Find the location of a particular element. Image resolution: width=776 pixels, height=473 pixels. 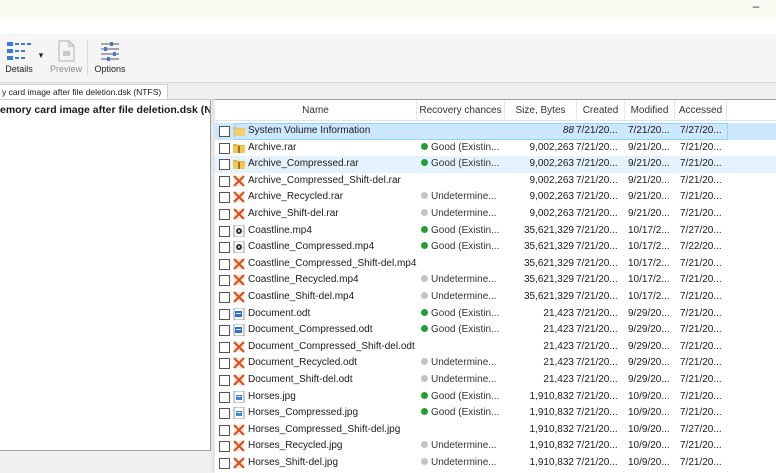

file-name: Coastline_Shift-del.mp4 is located at coordinates (301, 296).